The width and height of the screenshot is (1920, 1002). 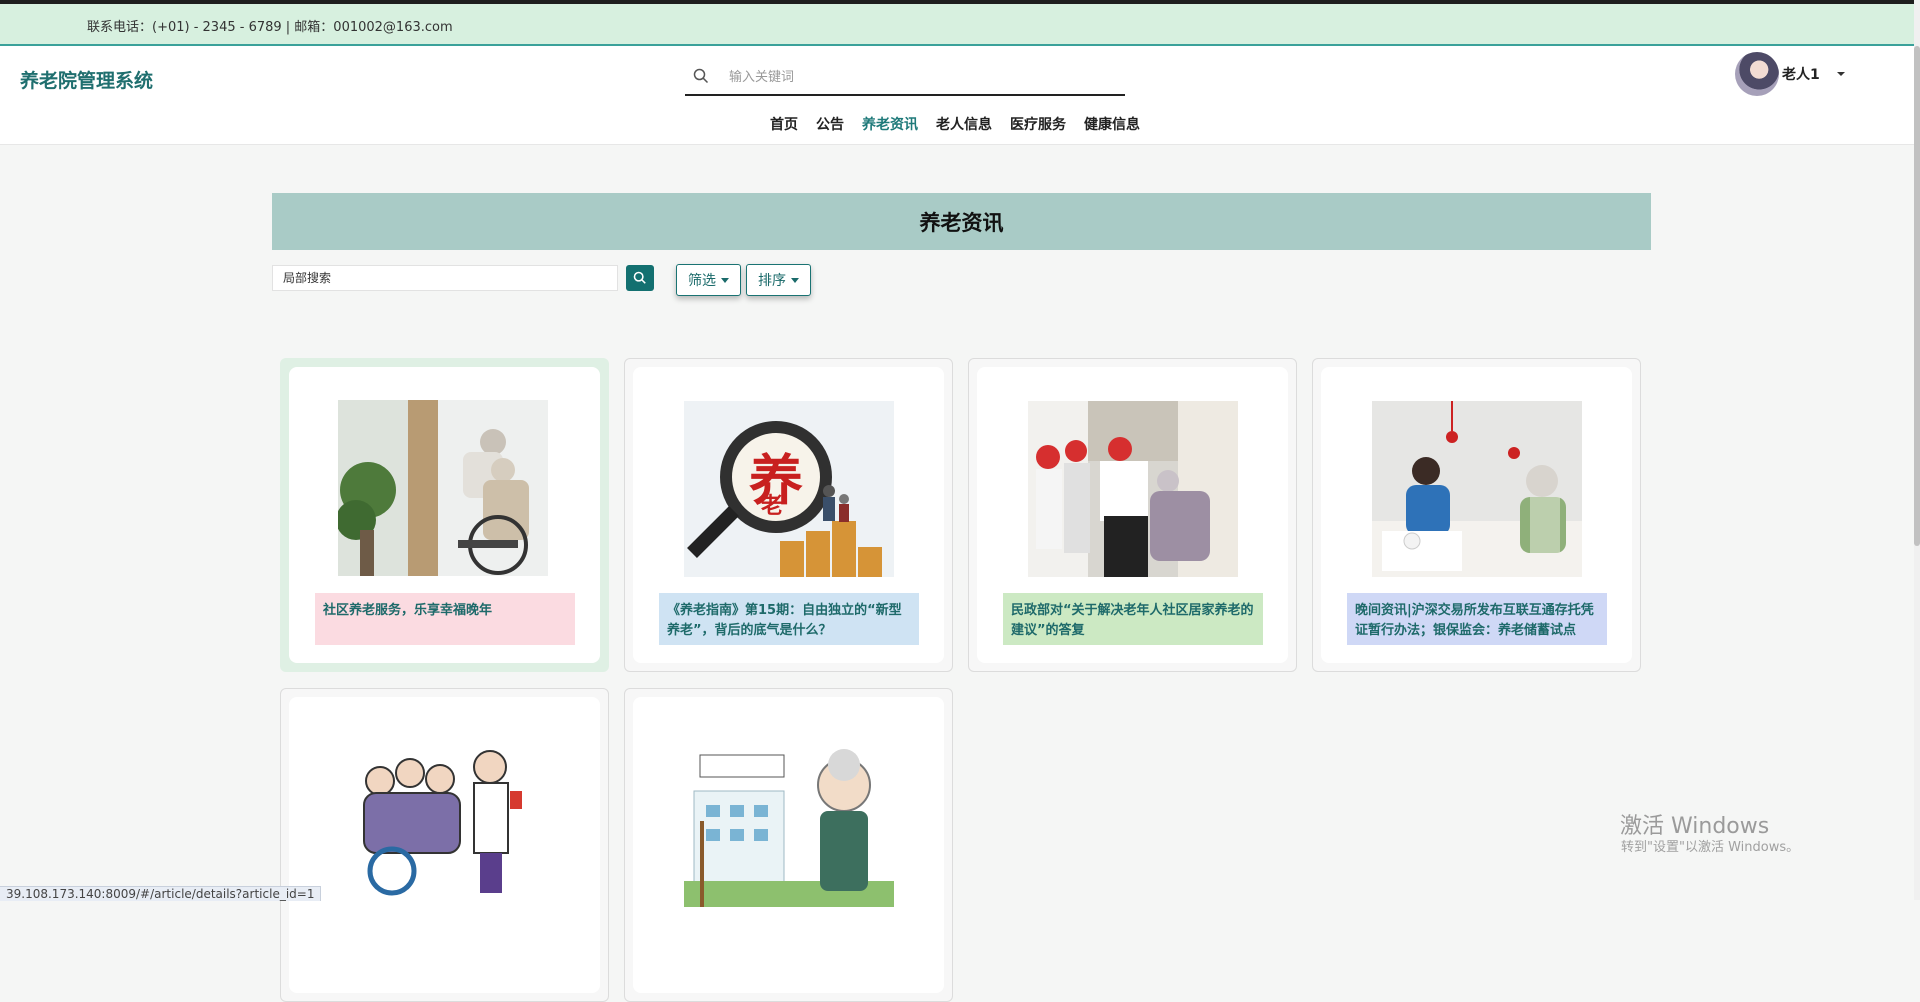 I want to click on local-search, so click(x=445, y=278).